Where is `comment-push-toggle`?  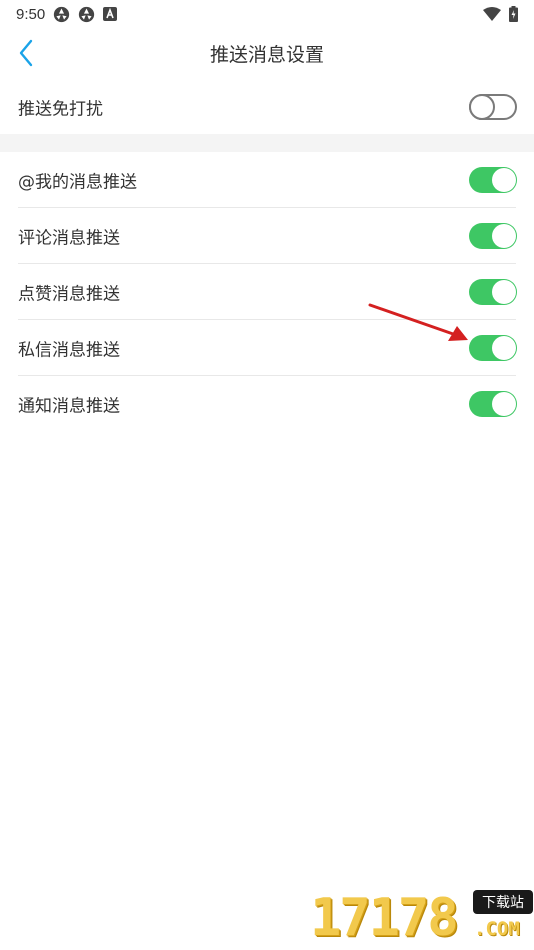
comment-push-toggle is located at coordinates (493, 236).